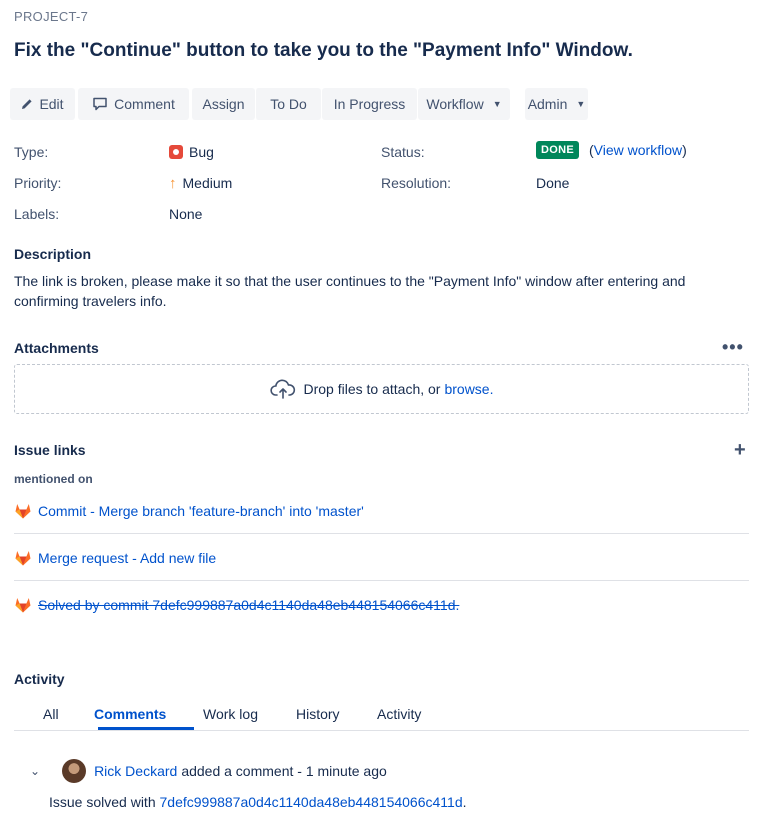 This screenshot has height=831, width=761. I want to click on admin-dropdown: Admin ▼, so click(556, 104).